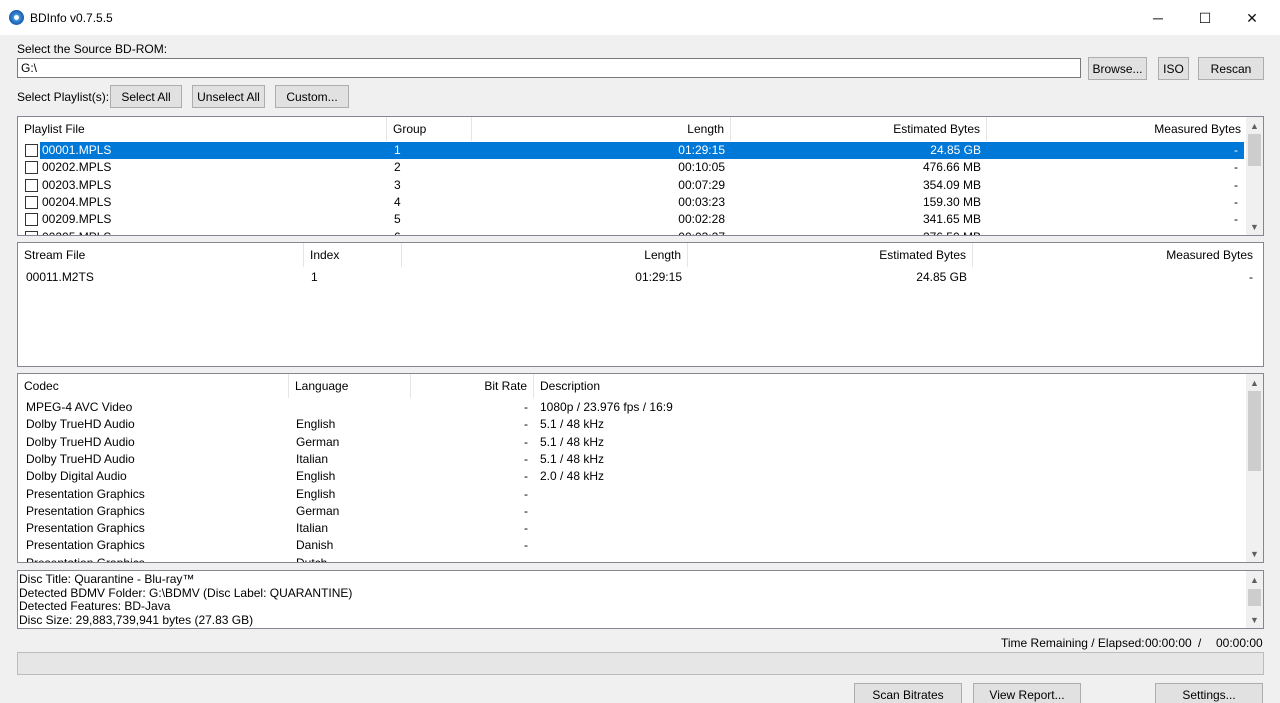 The width and height of the screenshot is (1280, 703). Describe the element at coordinates (316, 493) in the screenshot. I see `codec-language: English` at that location.